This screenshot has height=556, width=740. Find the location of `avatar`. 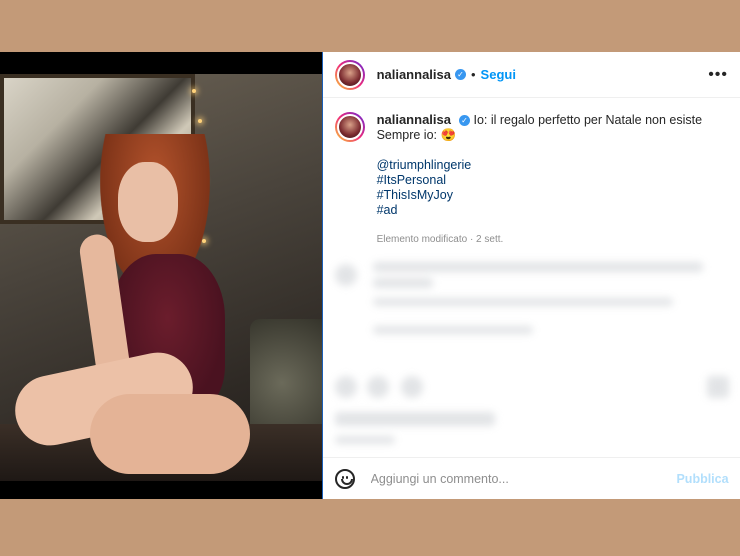

avatar is located at coordinates (349, 74).